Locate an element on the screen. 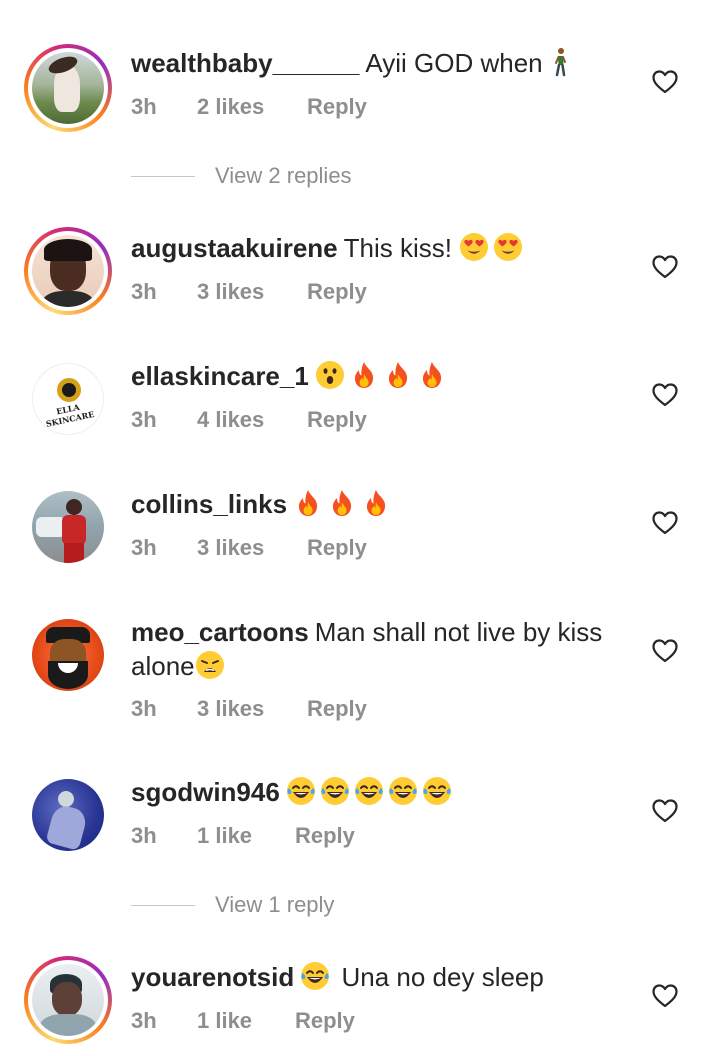  comment-username: sgodwin946 is located at coordinates (205, 792).